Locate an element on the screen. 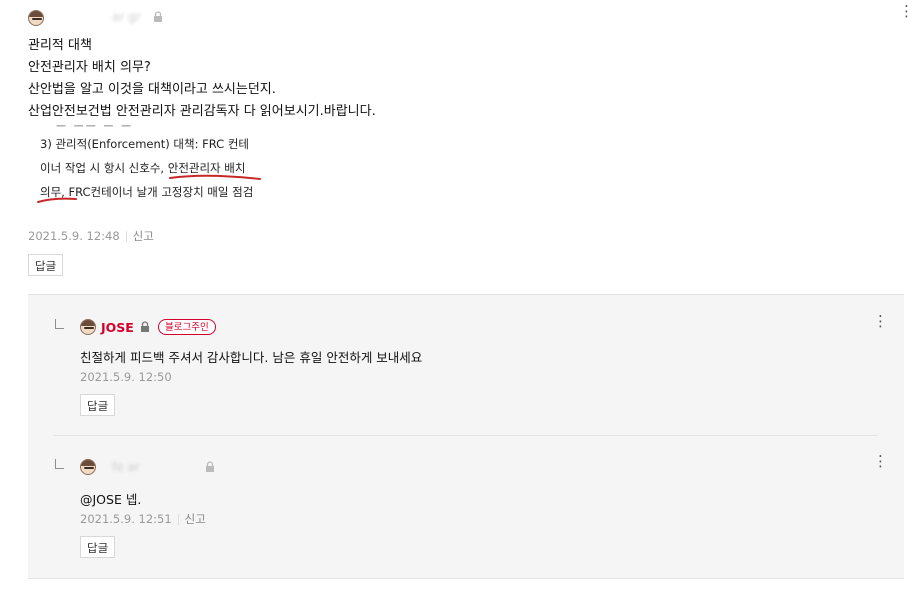 The width and height of the screenshot is (913, 589). reply-date: 2021.5.9. 12:50 is located at coordinates (126, 377).